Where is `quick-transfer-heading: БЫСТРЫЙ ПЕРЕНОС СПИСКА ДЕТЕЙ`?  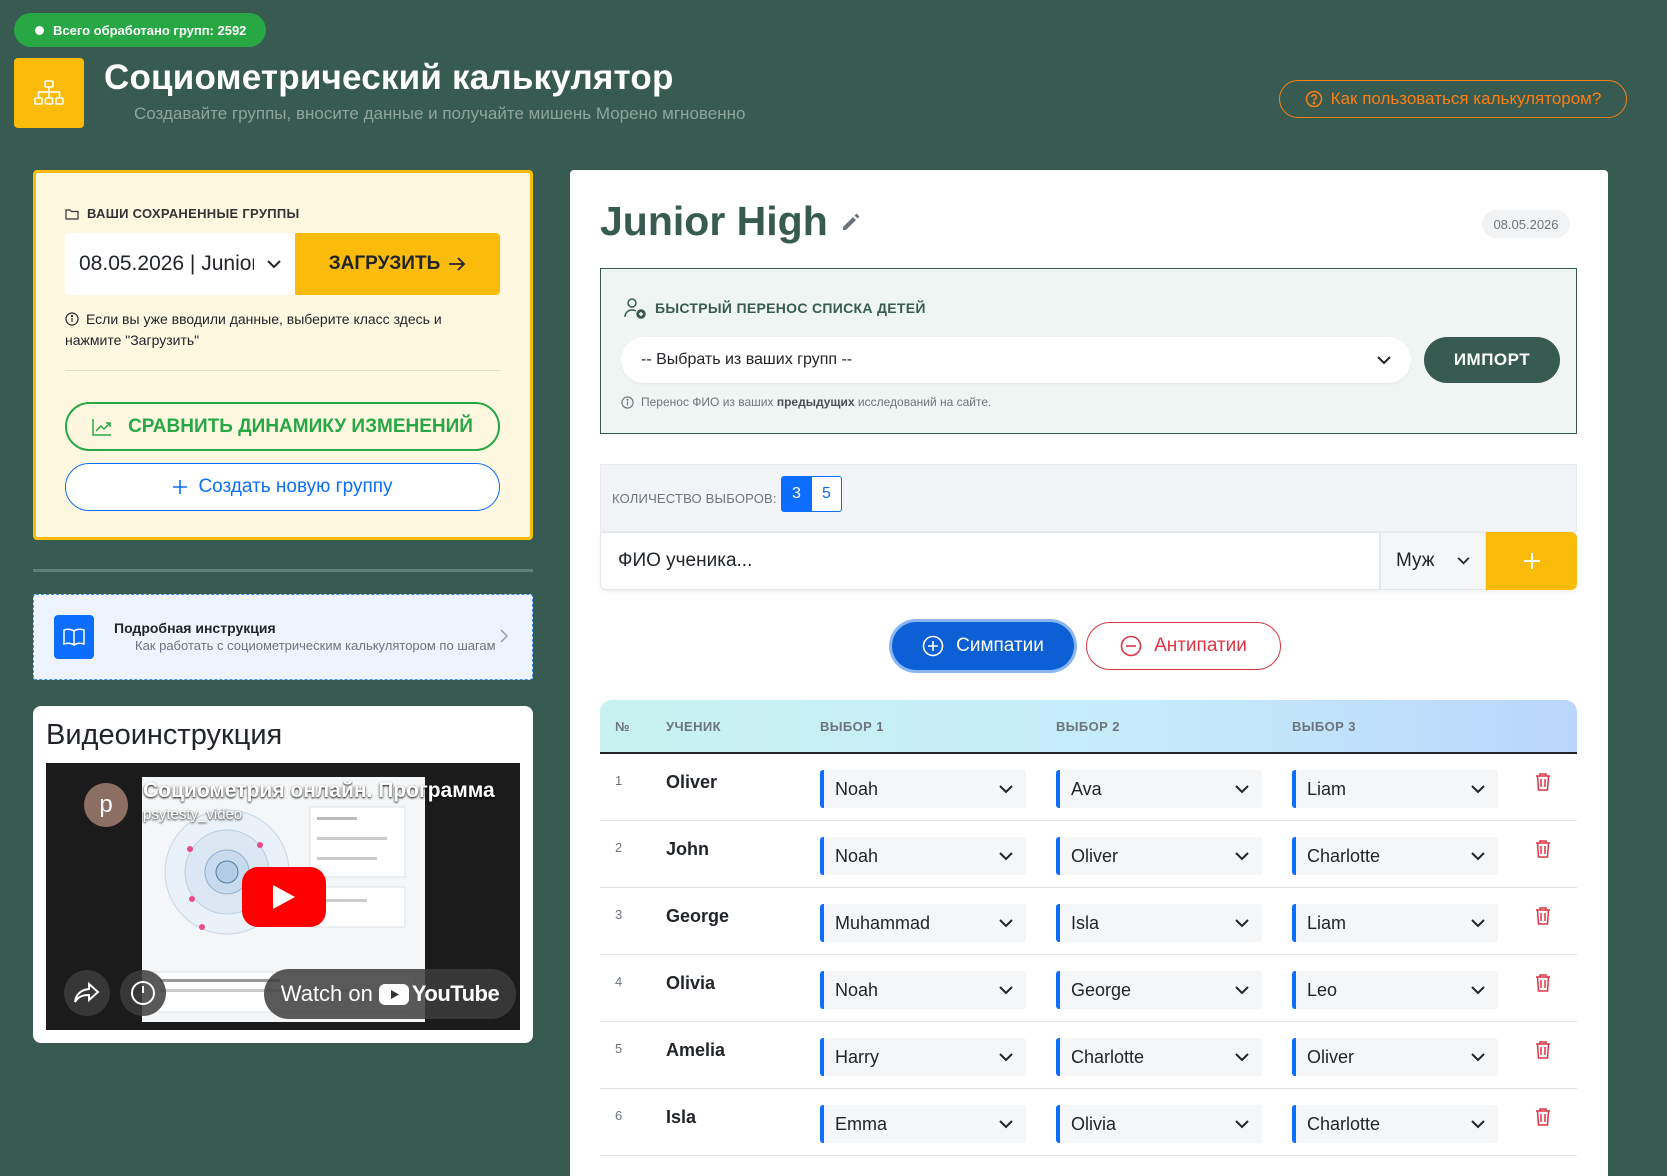
quick-transfer-heading: БЫСТРЫЙ ПЕРЕНОС СПИСКА ДЕТЕЙ is located at coordinates (774, 308).